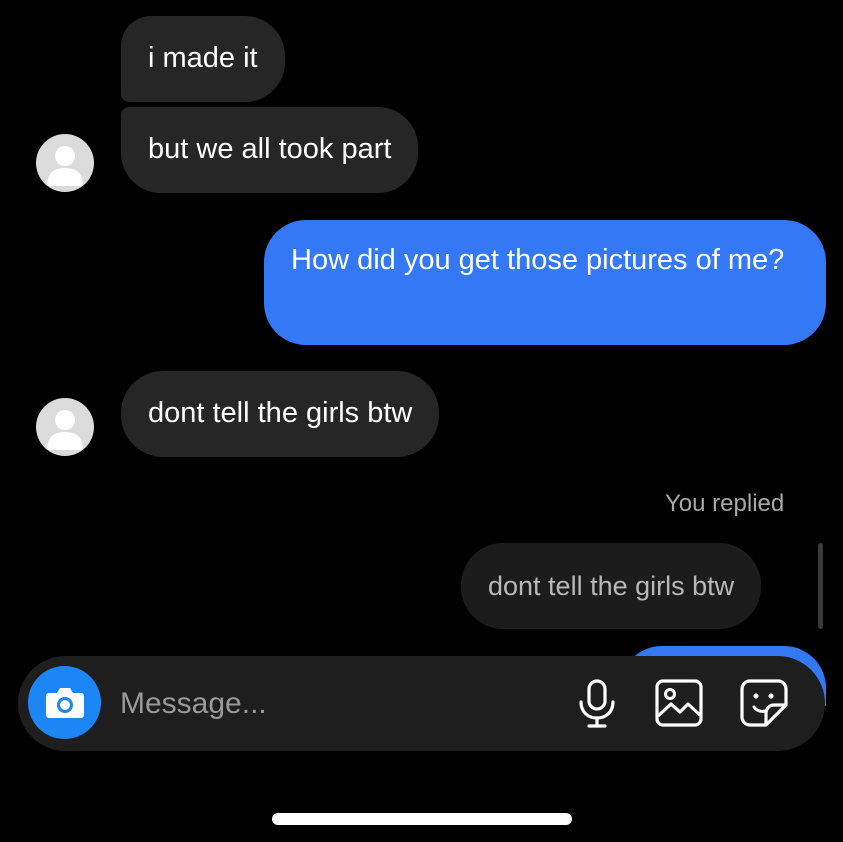 The image size is (843, 842). I want to click on message-bubble-incoming: but we all took part, so click(270, 150).